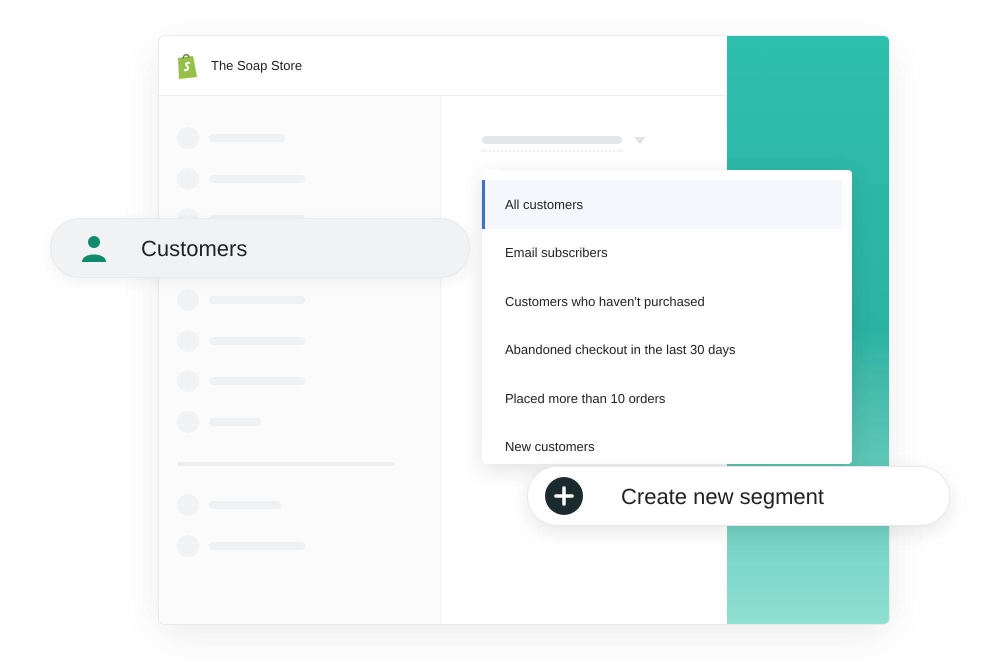 The width and height of the screenshot is (1000, 671). What do you see at coordinates (640, 140) in the screenshot?
I see `caret-icon` at bounding box center [640, 140].